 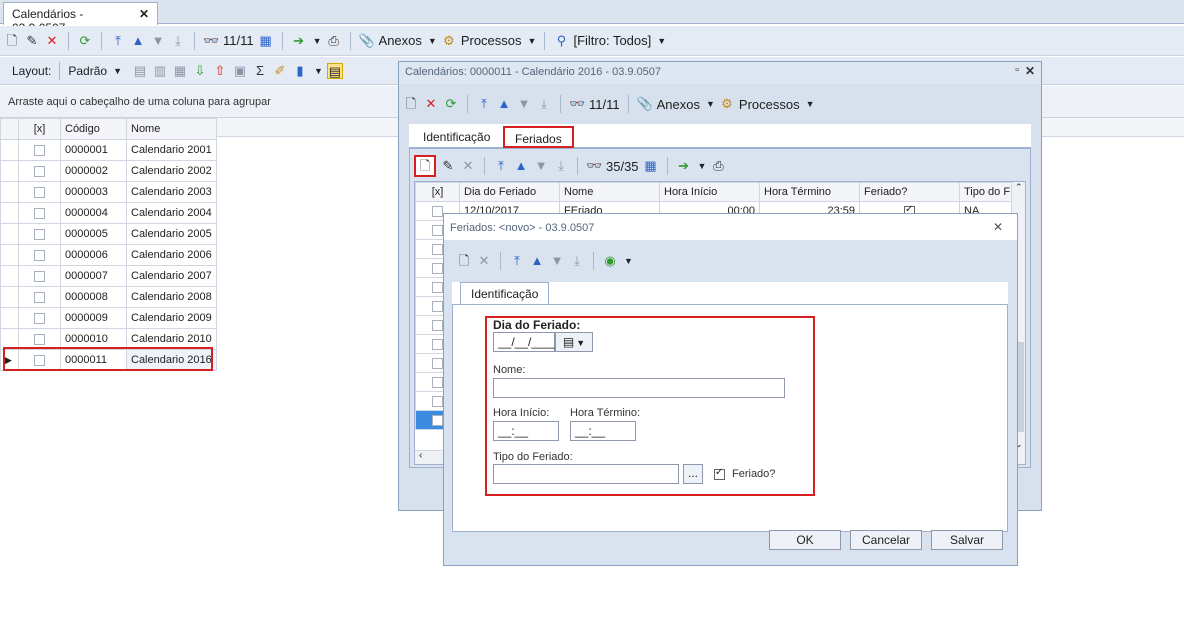 I want to click on hora-termino-column-header: Hora Término, so click(x=809, y=192).